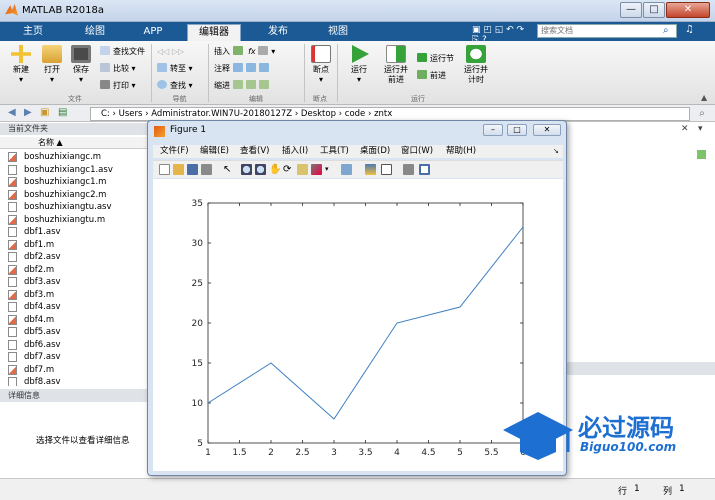 The image size is (715, 500). What do you see at coordinates (75, 357) in the screenshot?
I see `file-list-item: dbf7.asv` at bounding box center [75, 357].